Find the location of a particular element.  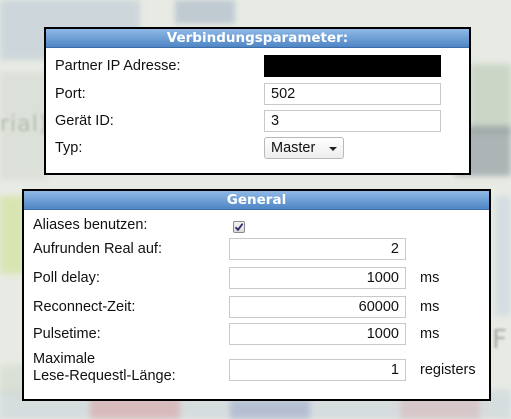

pulsetime-label: Pulsetime: is located at coordinates (67, 334).